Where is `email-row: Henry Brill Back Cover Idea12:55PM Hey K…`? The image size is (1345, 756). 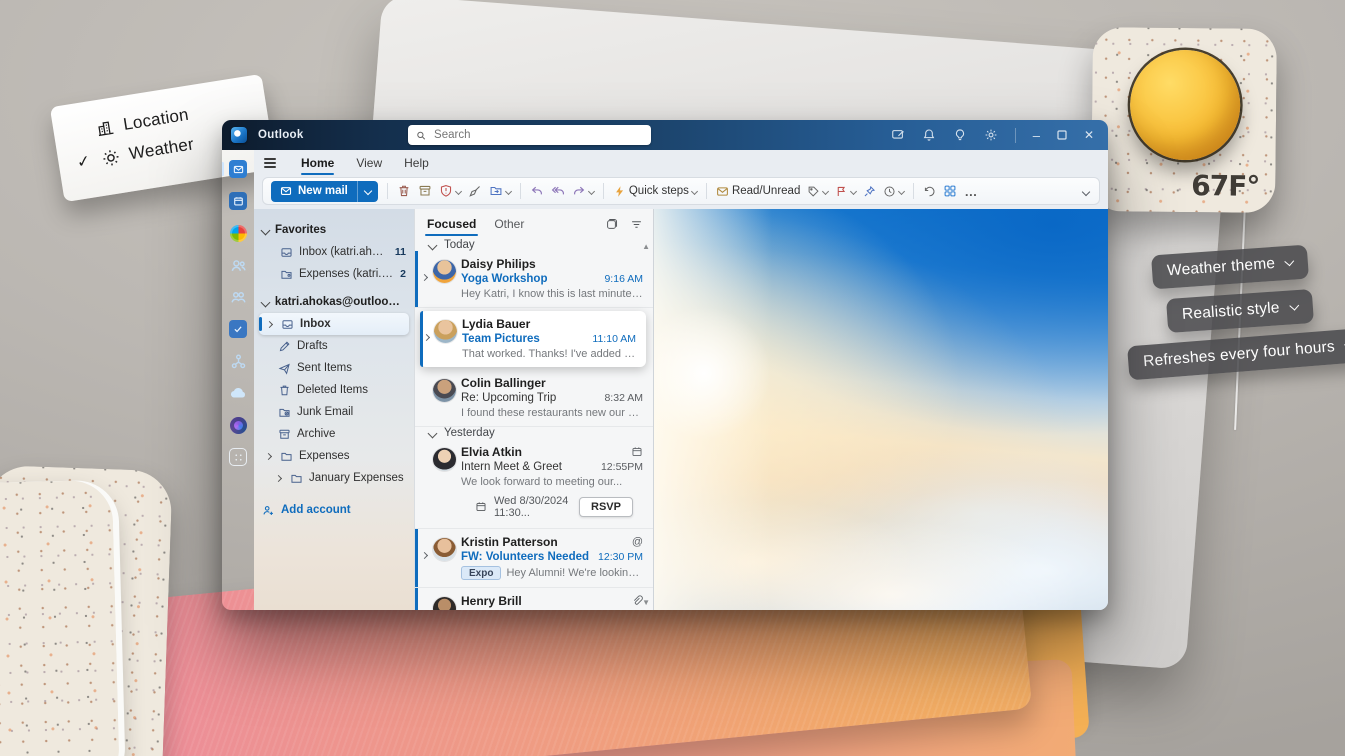
email-row: Henry Brill Back Cover Idea12:55PM Hey K… is located at coordinates (534, 599).